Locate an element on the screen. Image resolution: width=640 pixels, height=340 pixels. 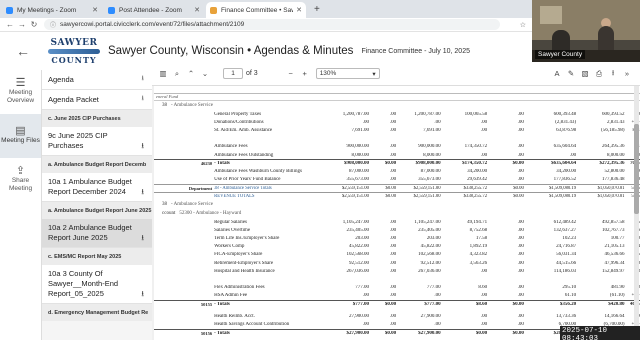
sidebar-toggle-icon: ▥ is located at coordinates (163, 73).